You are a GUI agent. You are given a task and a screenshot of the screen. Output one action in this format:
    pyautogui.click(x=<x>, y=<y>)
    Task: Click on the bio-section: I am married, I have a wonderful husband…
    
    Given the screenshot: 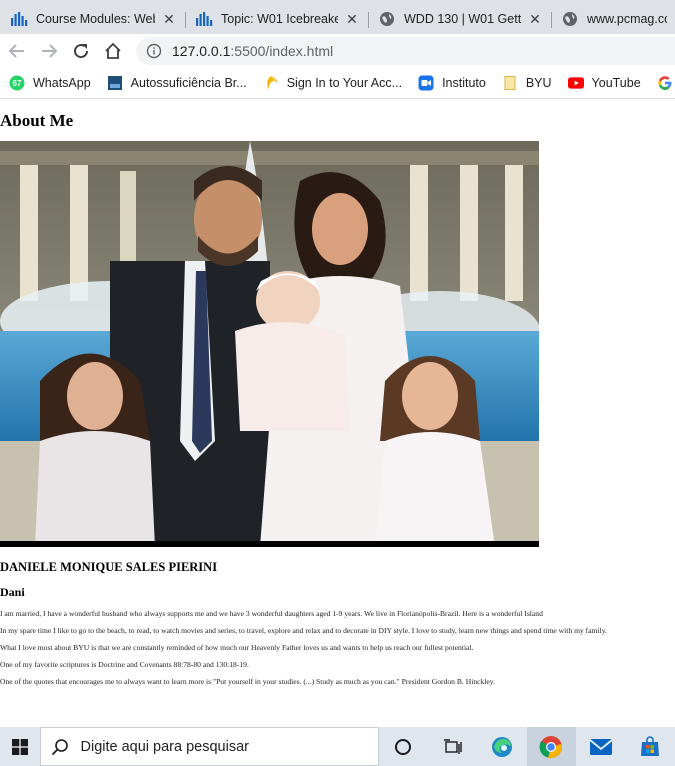 What is the action you would take?
    pyautogui.click(x=337, y=651)
    